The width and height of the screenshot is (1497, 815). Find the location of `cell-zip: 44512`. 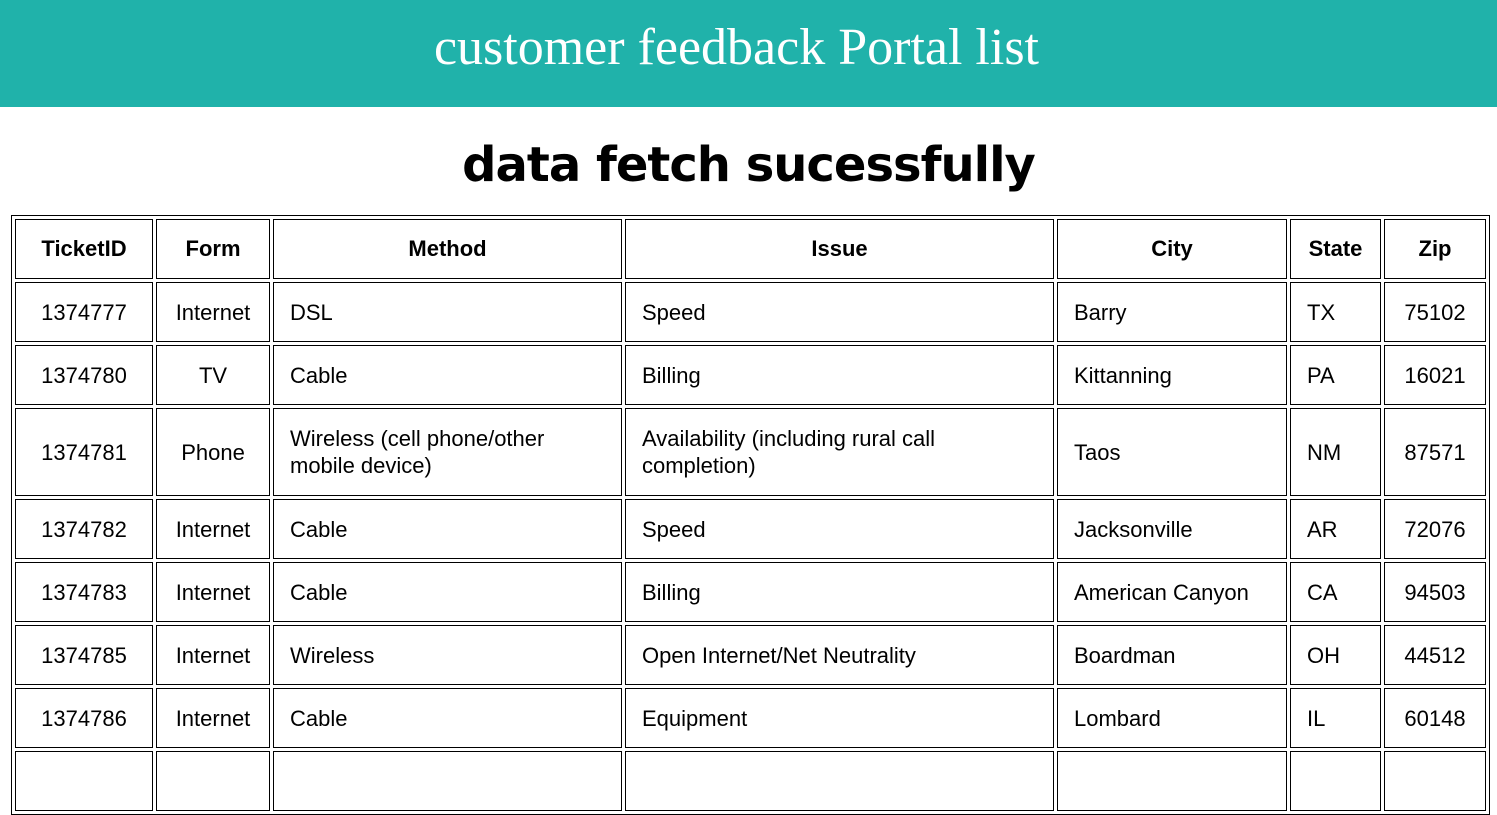

cell-zip: 44512 is located at coordinates (1435, 655).